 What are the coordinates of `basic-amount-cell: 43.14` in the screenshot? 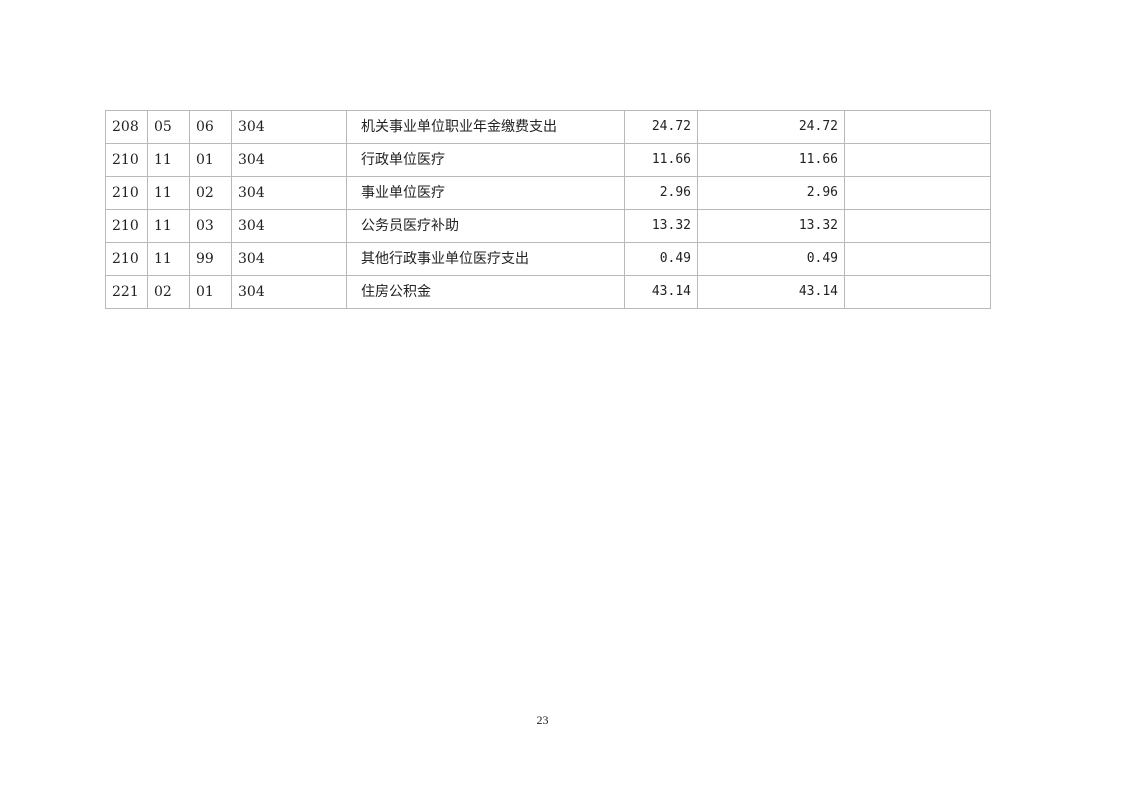 It's located at (771, 292).